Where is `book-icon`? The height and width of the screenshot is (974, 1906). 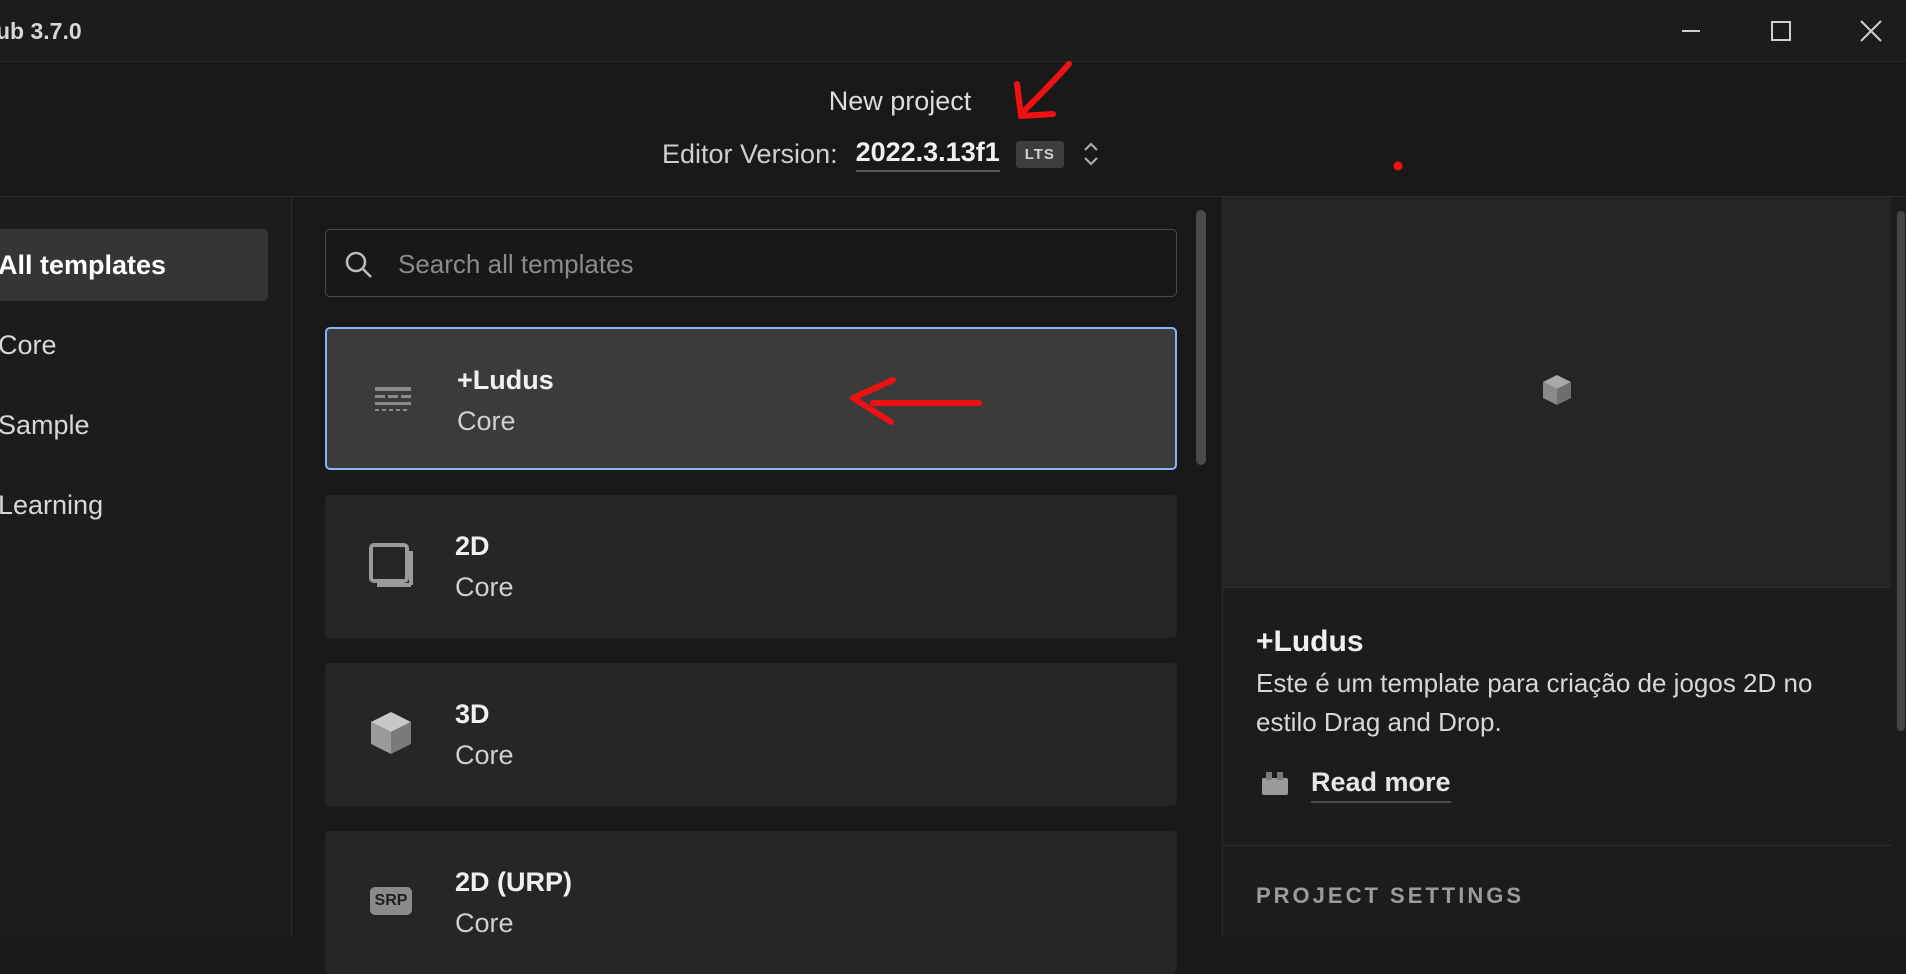
book-icon is located at coordinates (1275, 785).